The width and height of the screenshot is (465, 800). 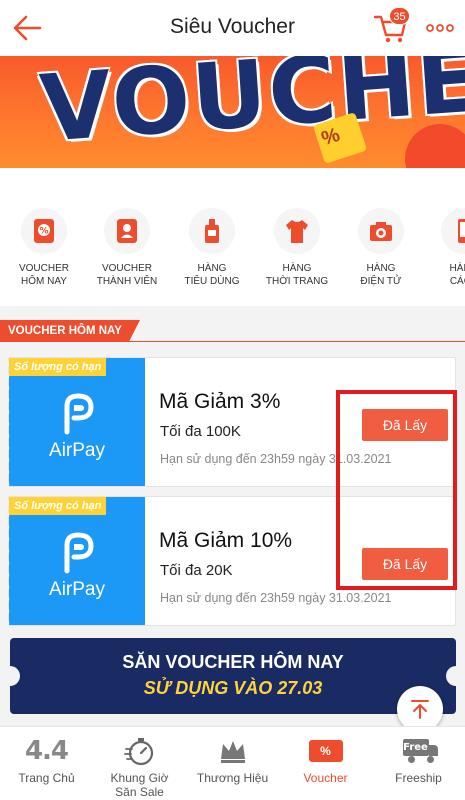 I want to click on free-truck-icon: Free, so click(x=418, y=751).